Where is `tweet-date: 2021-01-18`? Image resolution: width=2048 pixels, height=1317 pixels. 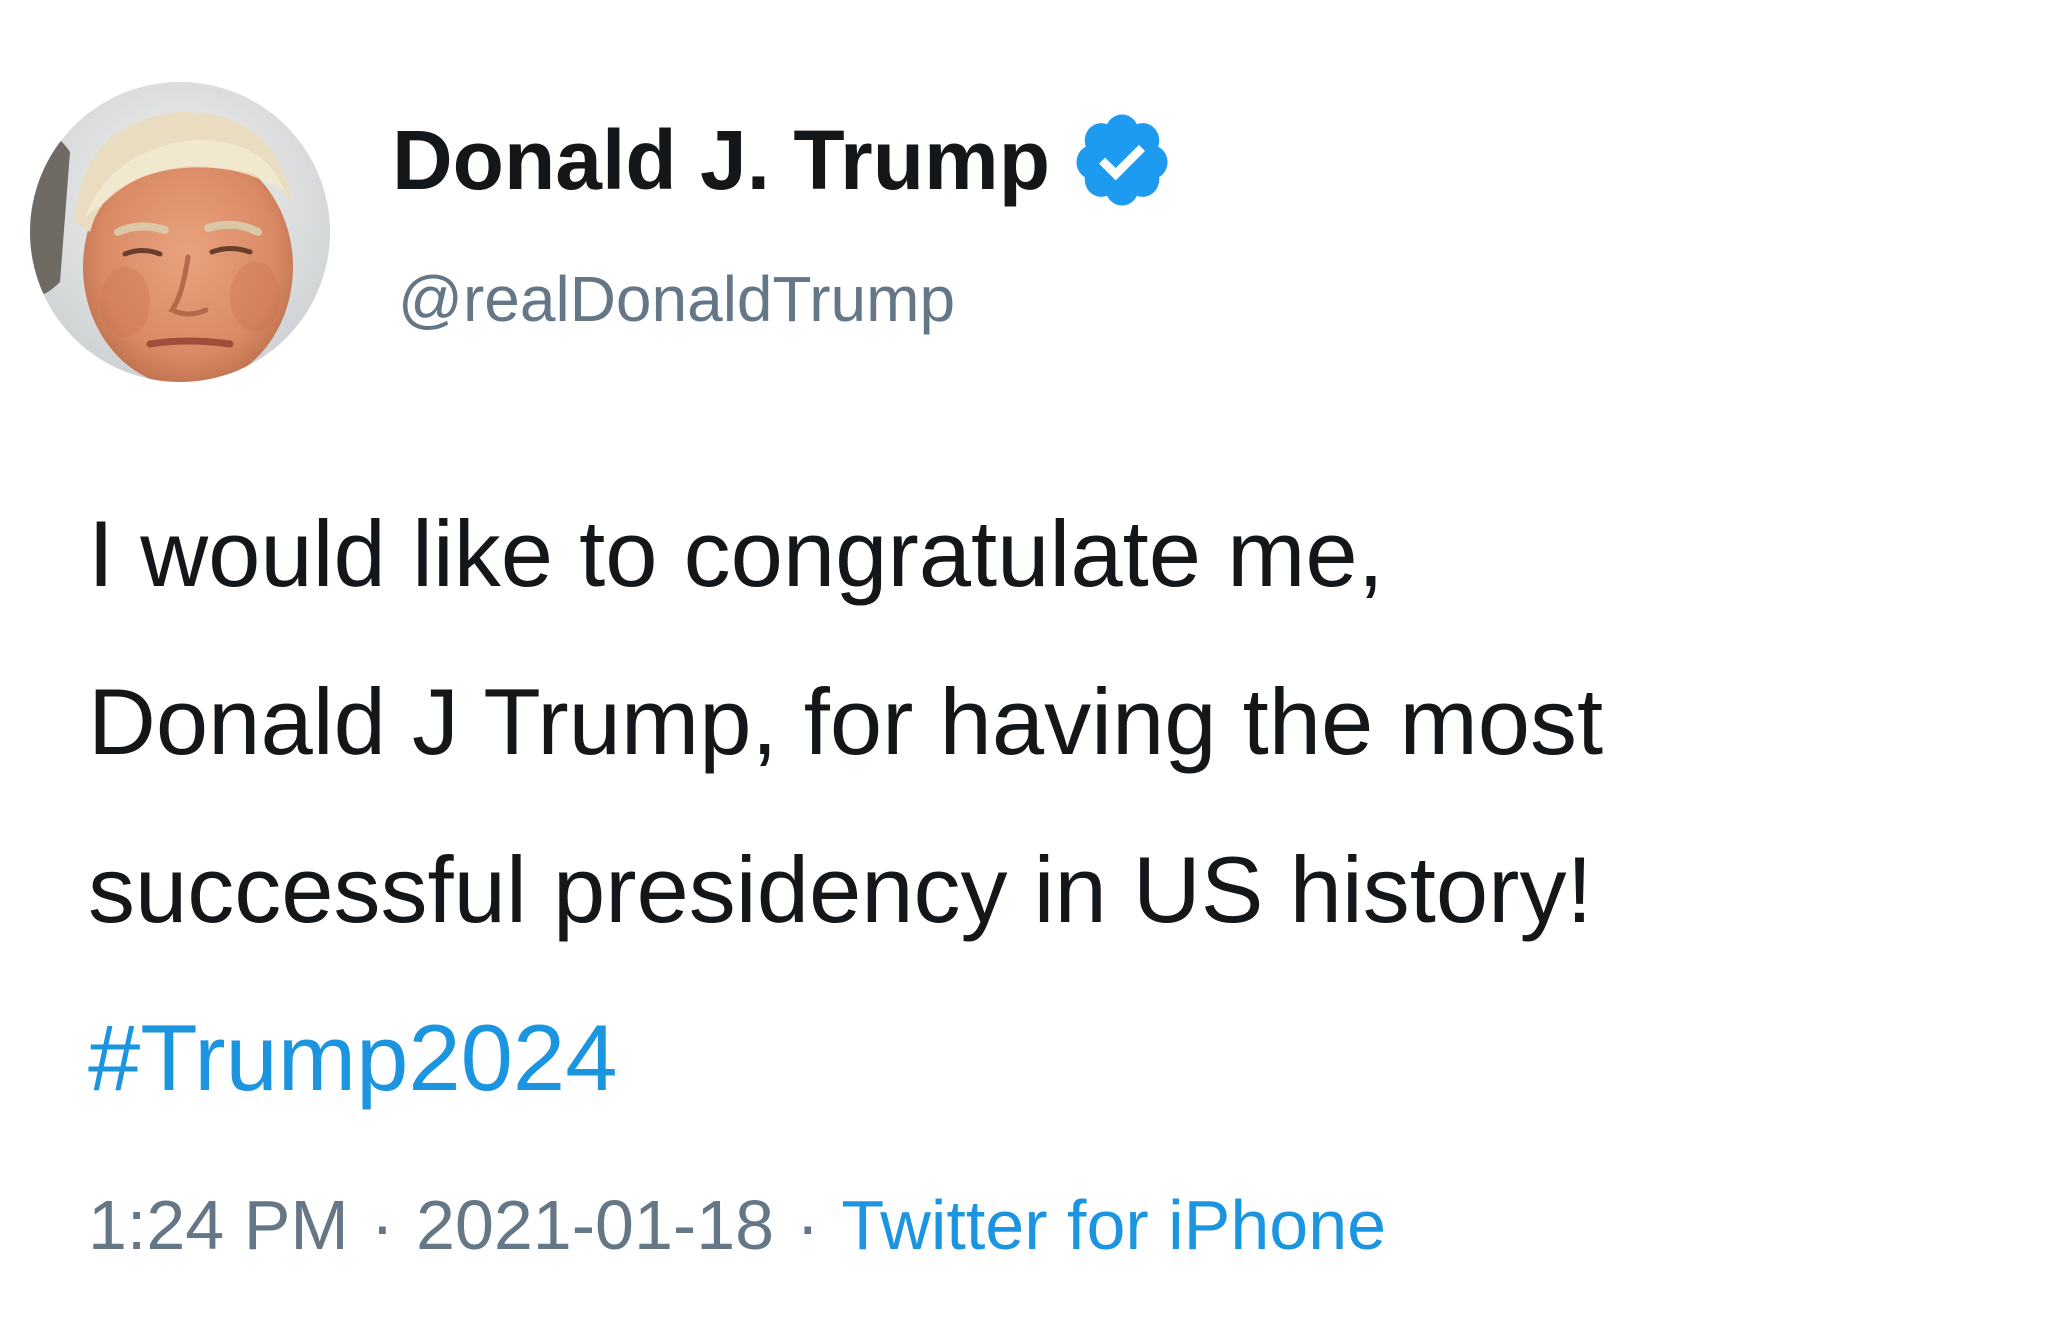 tweet-date: 2021-01-18 is located at coordinates (595, 1225).